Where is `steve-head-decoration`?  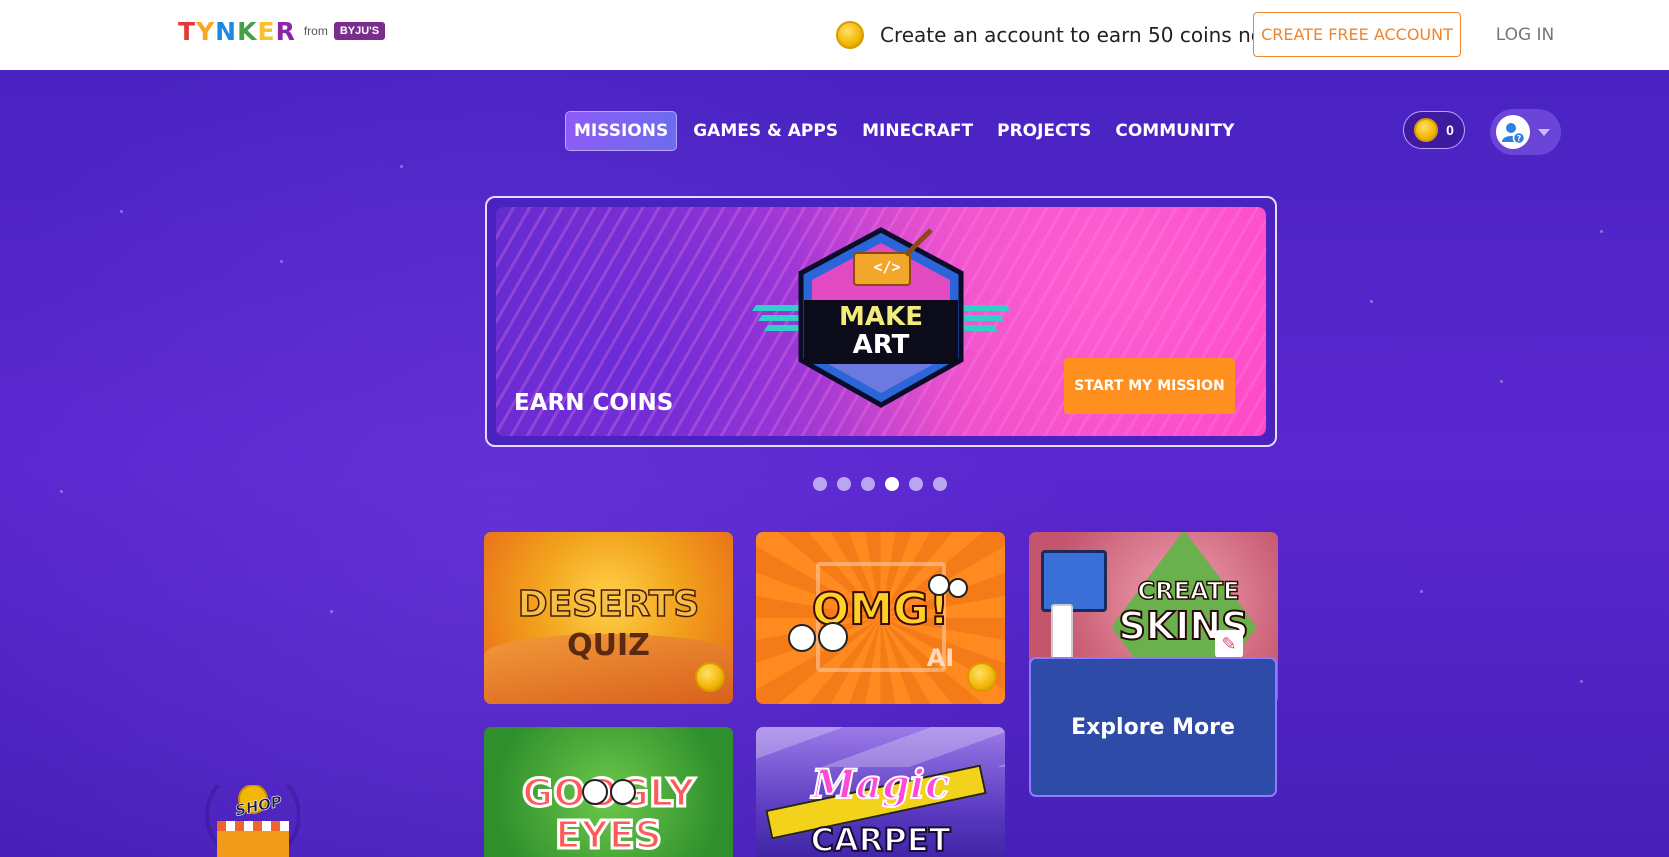 steve-head-decoration is located at coordinates (1074, 581).